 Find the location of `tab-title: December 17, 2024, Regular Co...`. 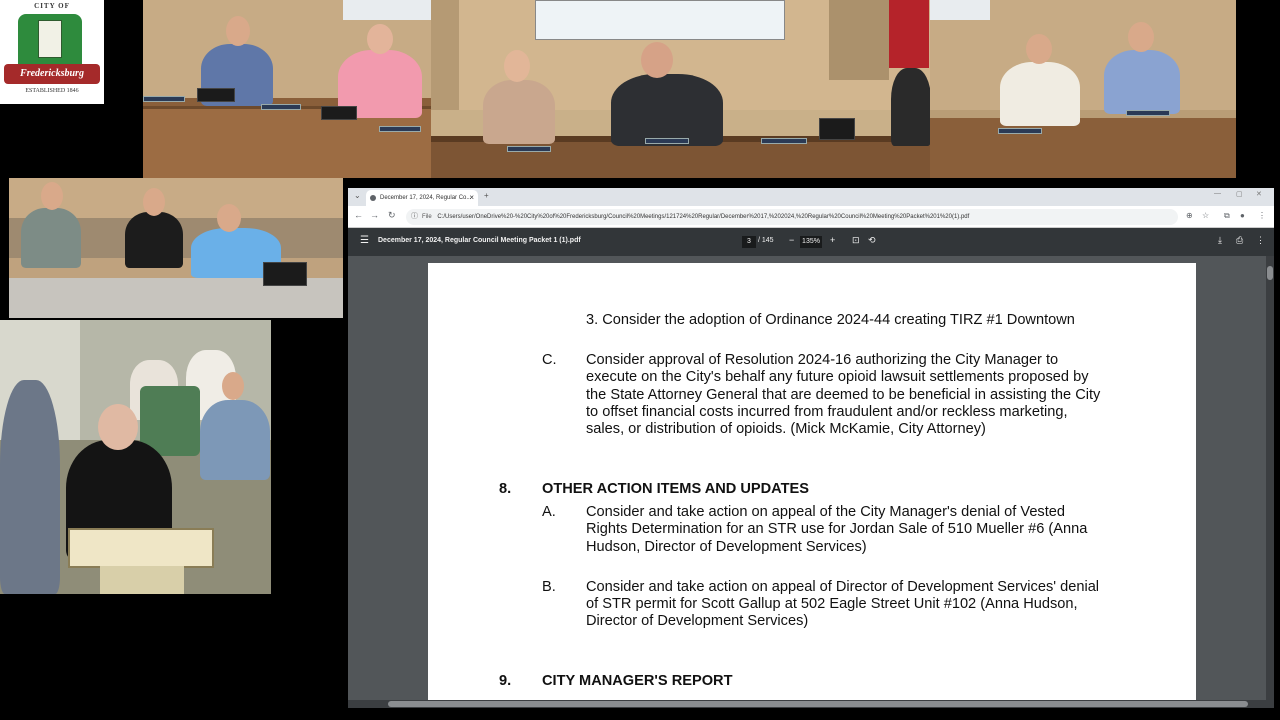

tab-title: December 17, 2024, Regular Co... is located at coordinates (426, 198).